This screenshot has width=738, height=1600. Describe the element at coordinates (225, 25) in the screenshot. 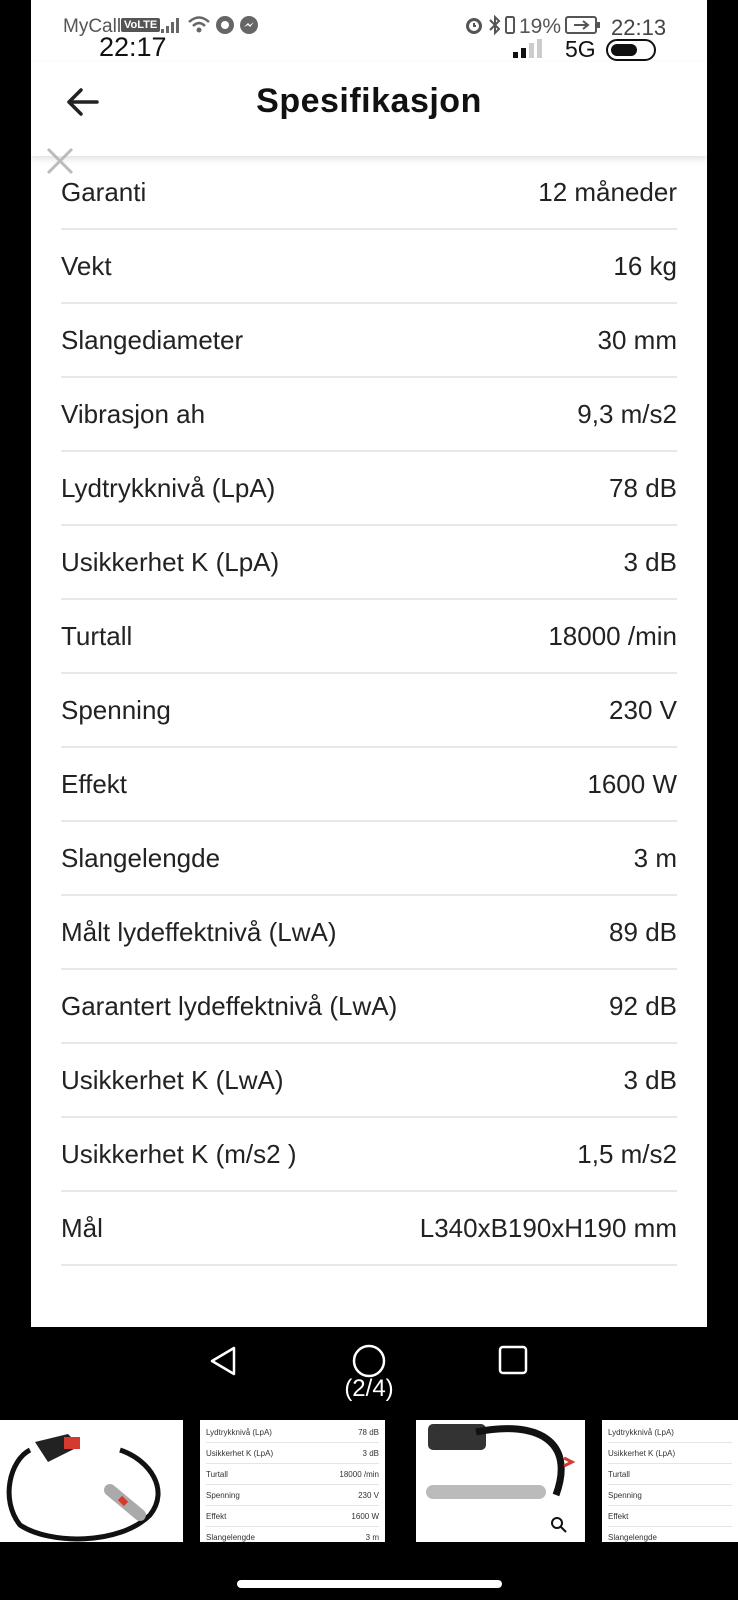

I see `chrome-icon` at that location.